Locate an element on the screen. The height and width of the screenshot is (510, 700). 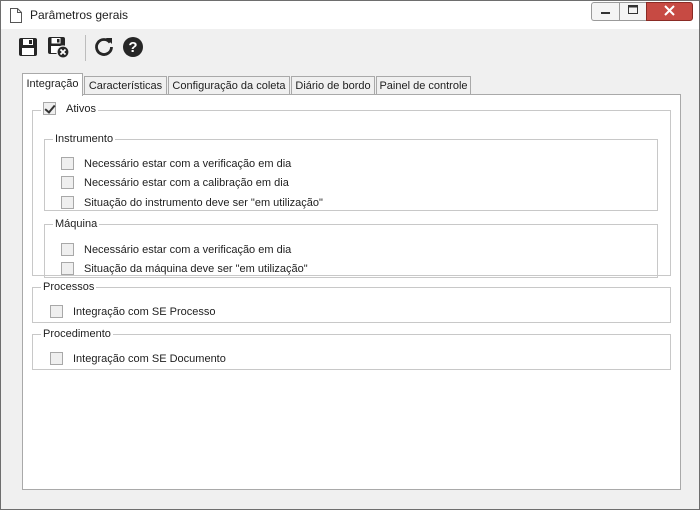
tab-diario-de-bordo: Diário de bordo is located at coordinates (333, 85).